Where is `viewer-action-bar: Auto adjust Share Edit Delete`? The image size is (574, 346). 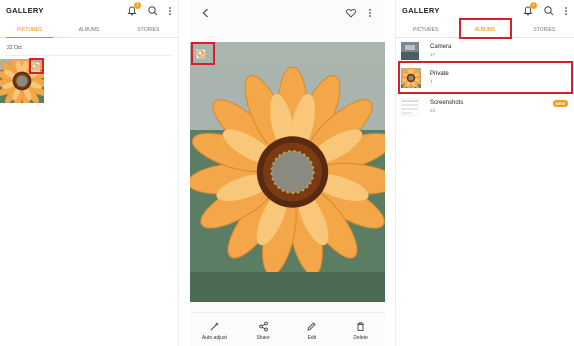 viewer-action-bar: Auto adjust Share Edit Delete is located at coordinates (287, 329).